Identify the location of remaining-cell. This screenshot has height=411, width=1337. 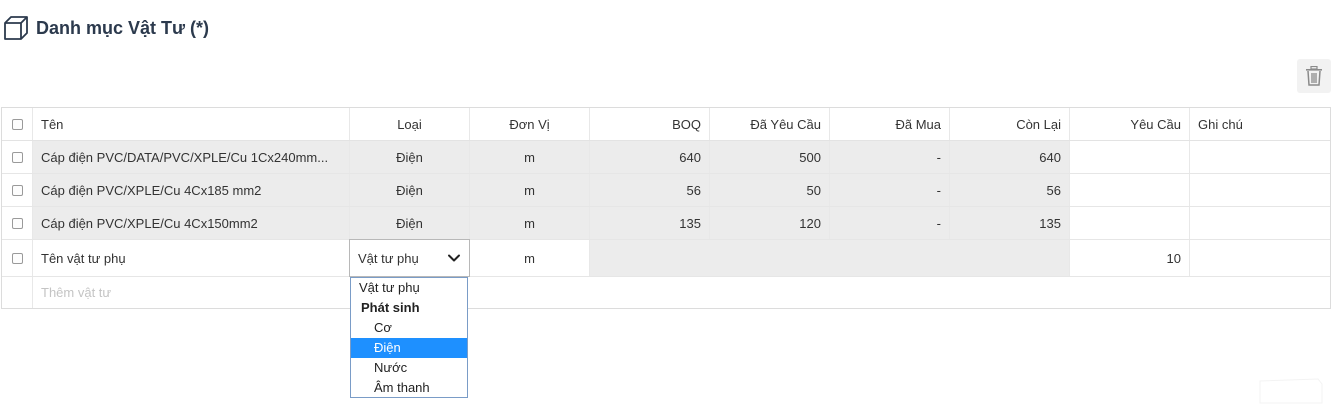
(1010, 258).